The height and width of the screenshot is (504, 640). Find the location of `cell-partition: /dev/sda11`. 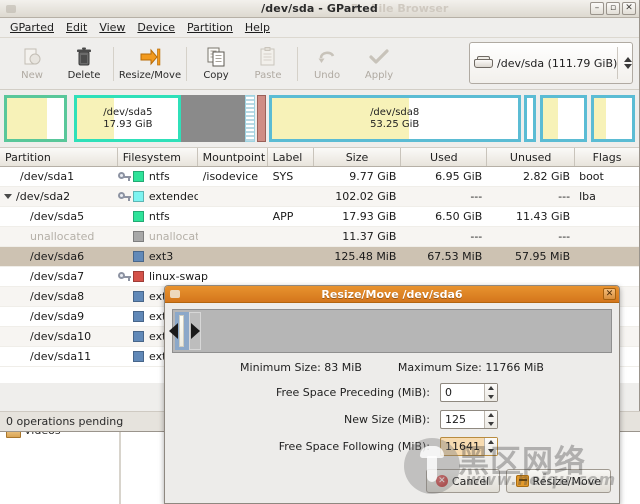

cell-partition: /dev/sda11 is located at coordinates (61, 356).